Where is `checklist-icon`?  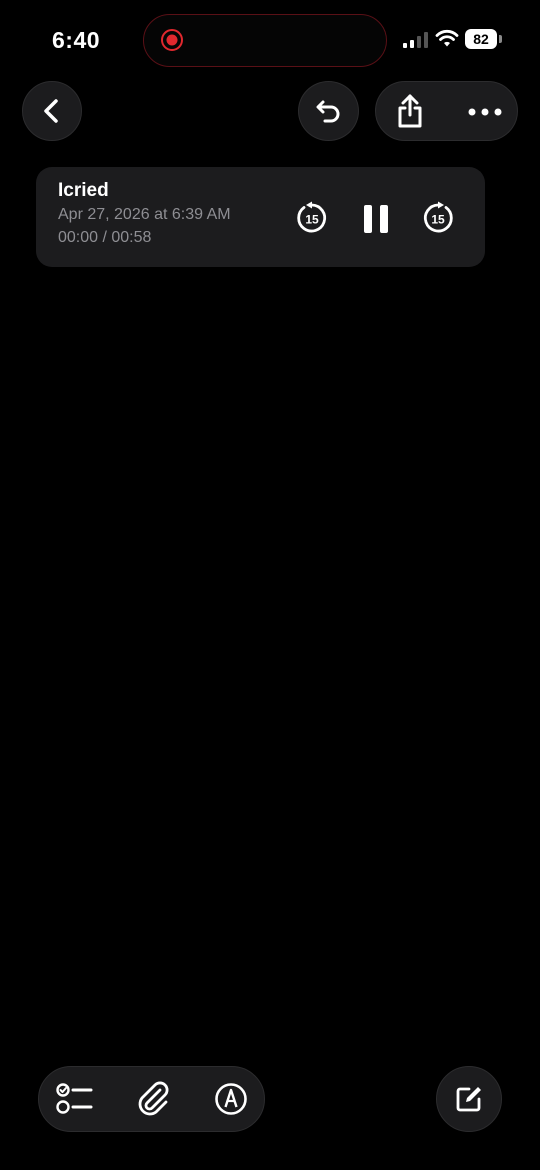 checklist-icon is located at coordinates (75, 1099).